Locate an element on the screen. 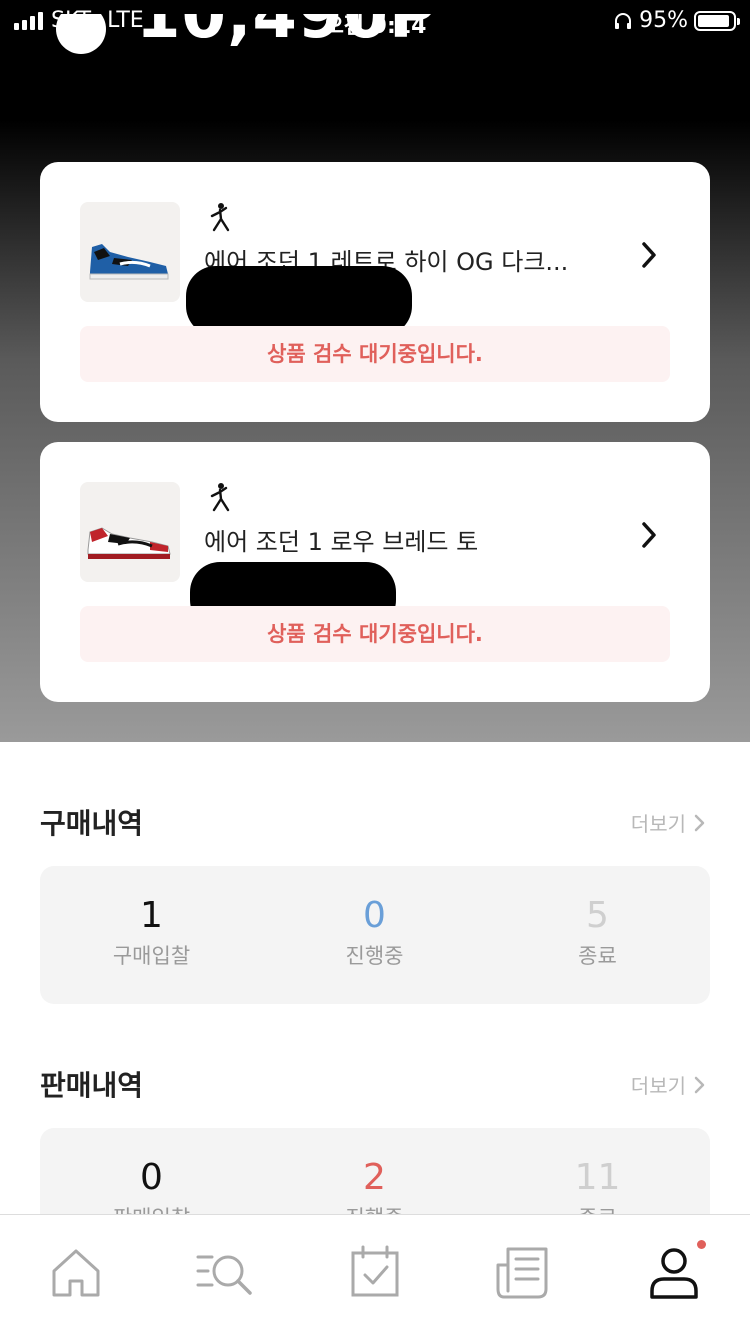 The height and width of the screenshot is (1334, 750). purchase-more-link: 더보기 is located at coordinates (668, 822).